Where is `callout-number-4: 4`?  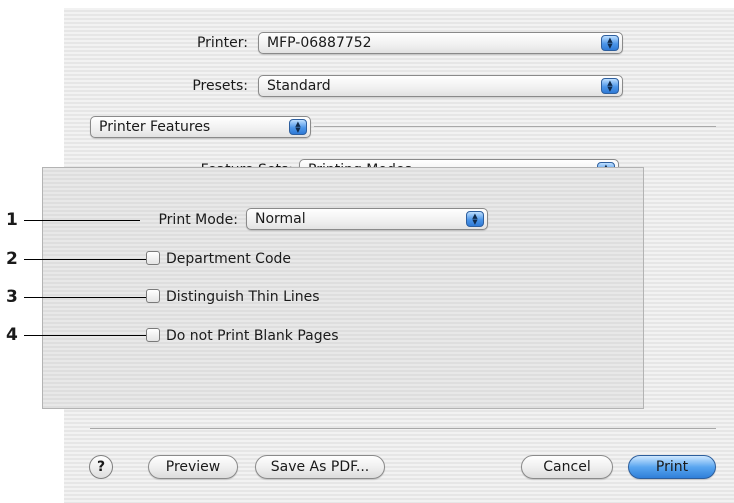 callout-number-4: 4 is located at coordinates (12, 335).